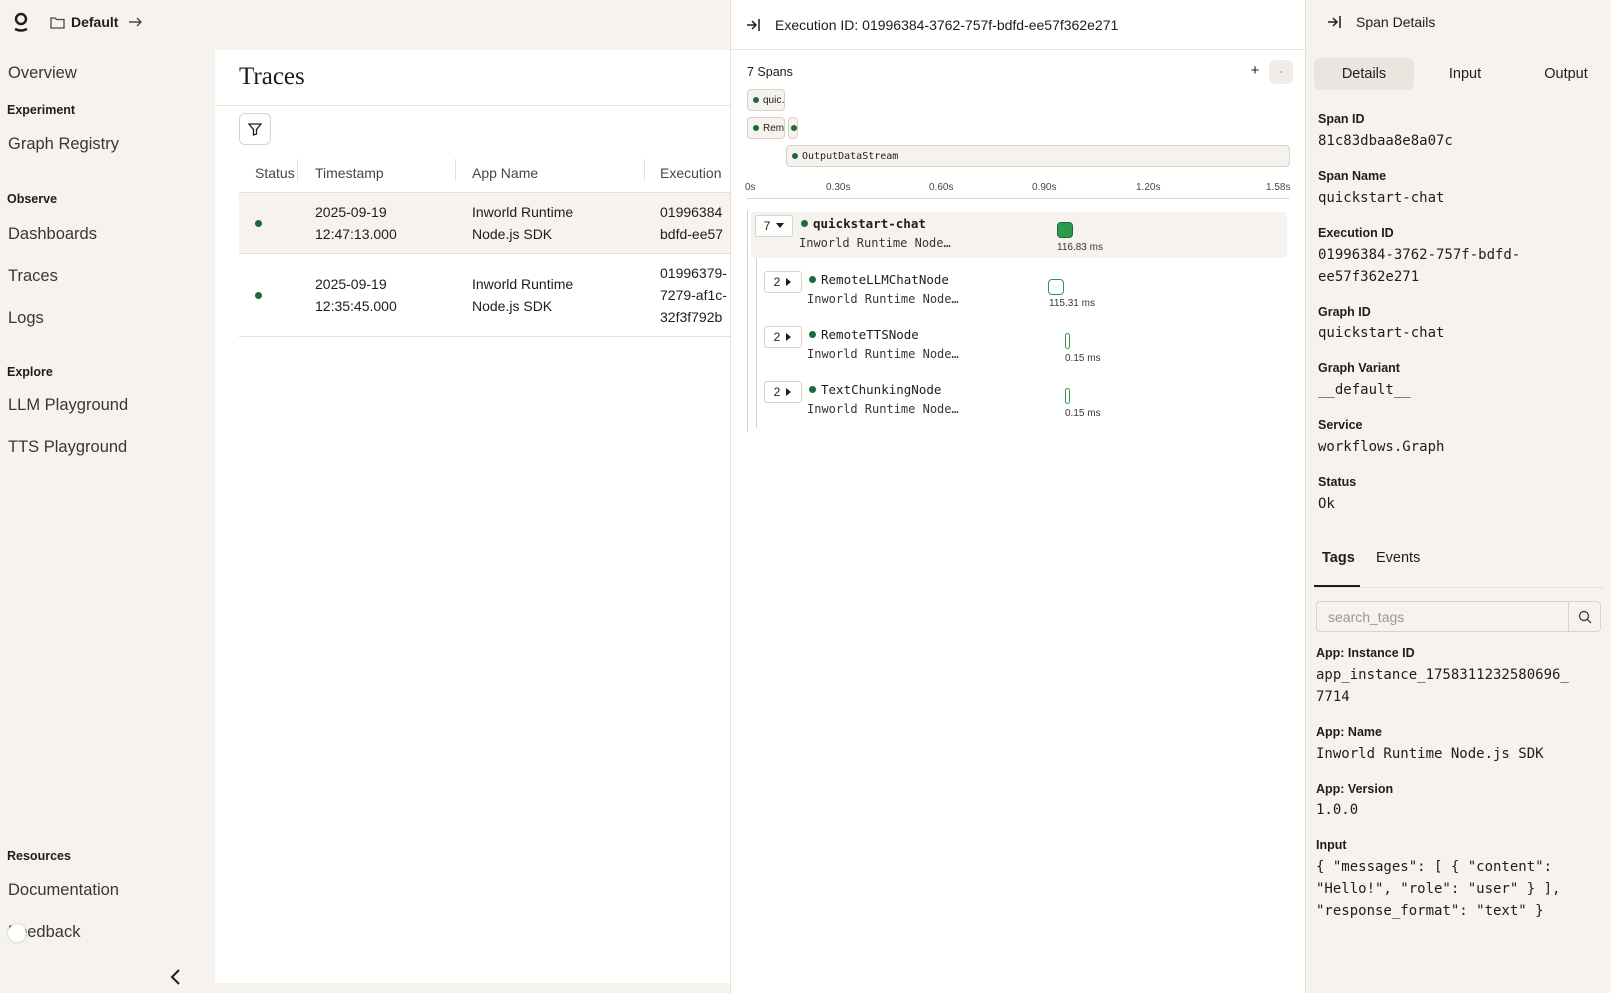 The image size is (1611, 993). What do you see at coordinates (255, 129) in the screenshot?
I see `filter-button` at bounding box center [255, 129].